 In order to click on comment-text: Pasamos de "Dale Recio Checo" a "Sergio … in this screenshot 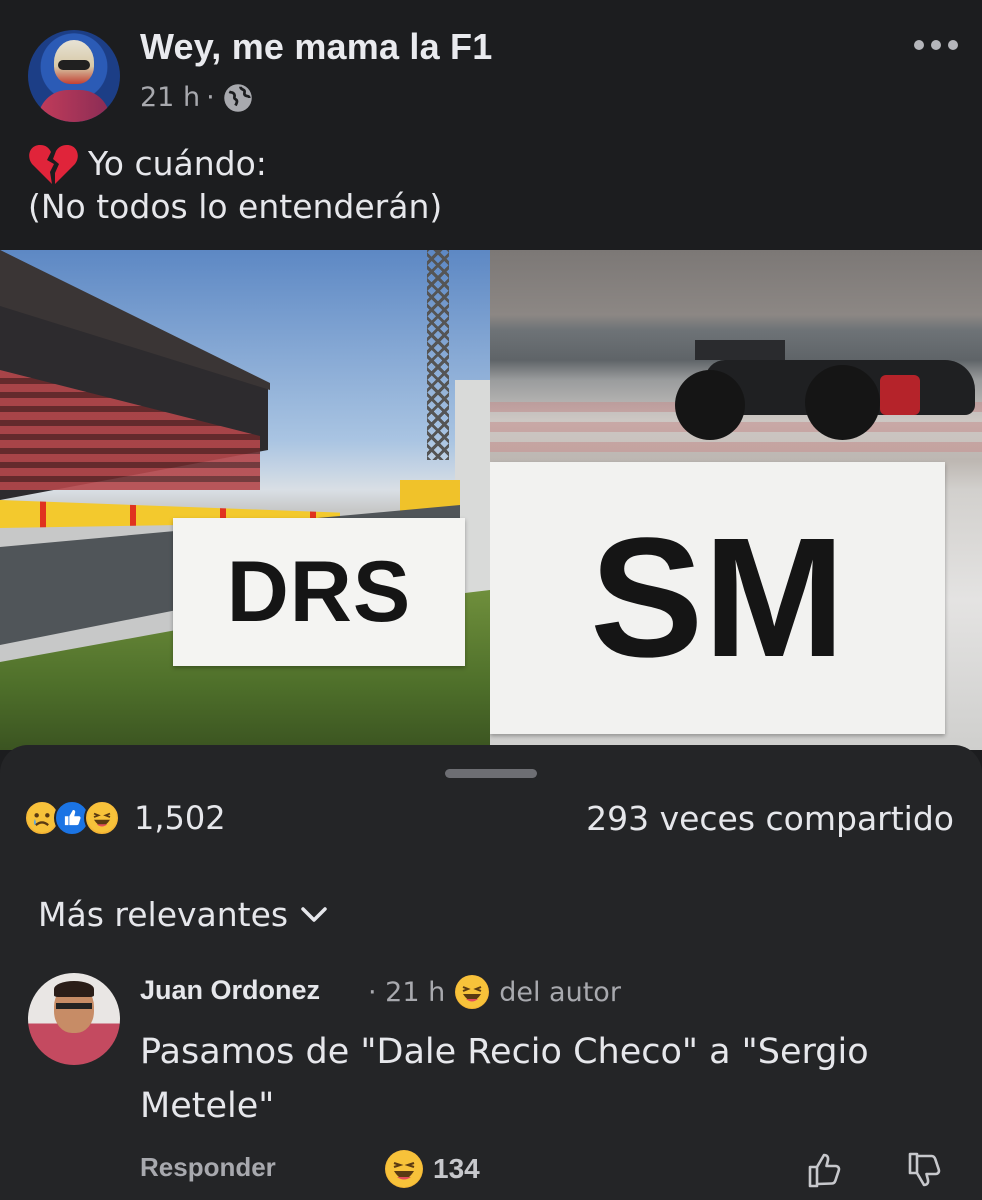, I will do `click(504, 1079)`.